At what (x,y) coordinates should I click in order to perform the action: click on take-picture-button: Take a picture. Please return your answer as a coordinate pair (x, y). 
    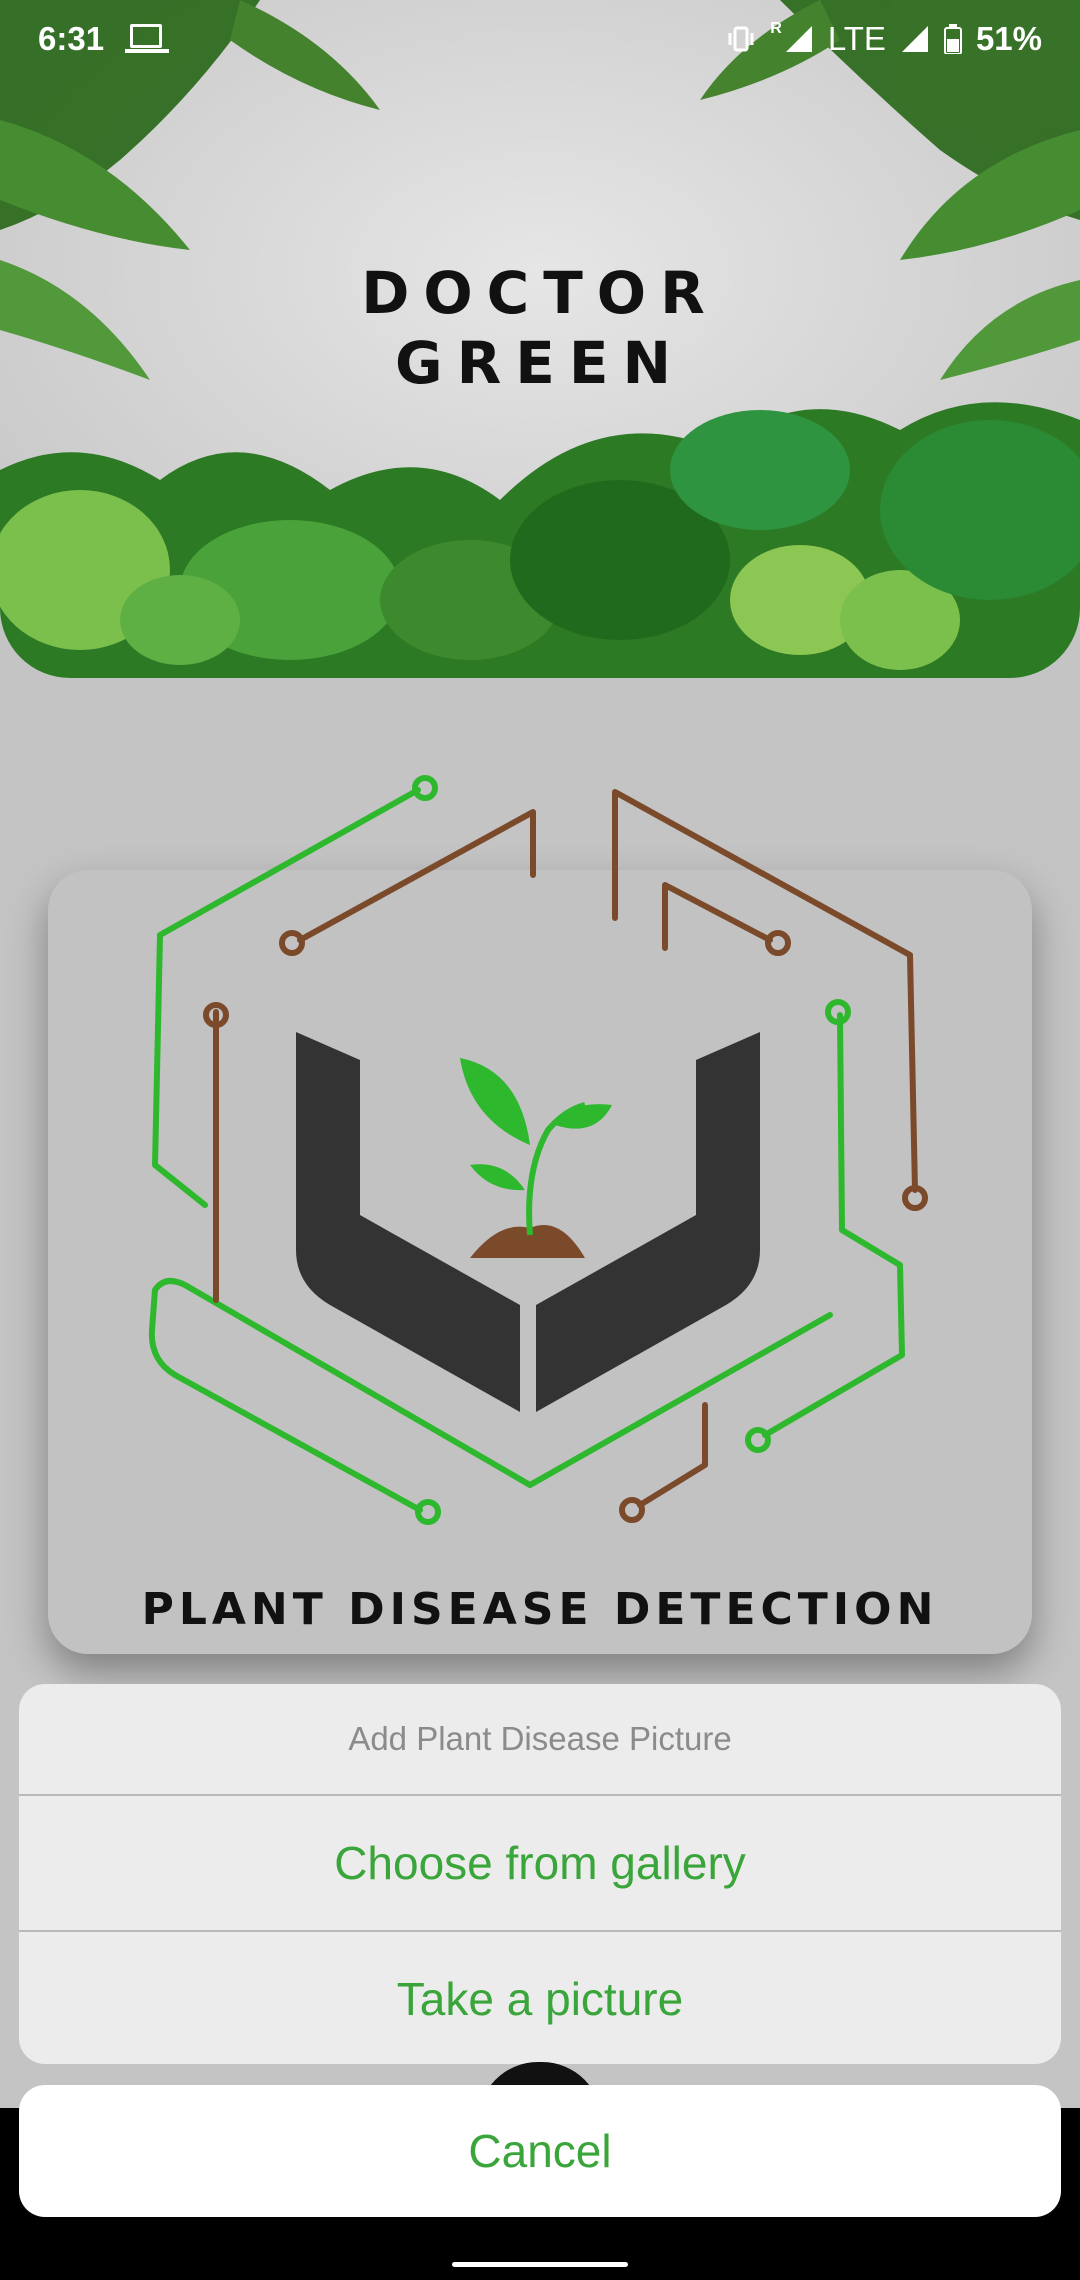
    Looking at the image, I should click on (540, 1998).